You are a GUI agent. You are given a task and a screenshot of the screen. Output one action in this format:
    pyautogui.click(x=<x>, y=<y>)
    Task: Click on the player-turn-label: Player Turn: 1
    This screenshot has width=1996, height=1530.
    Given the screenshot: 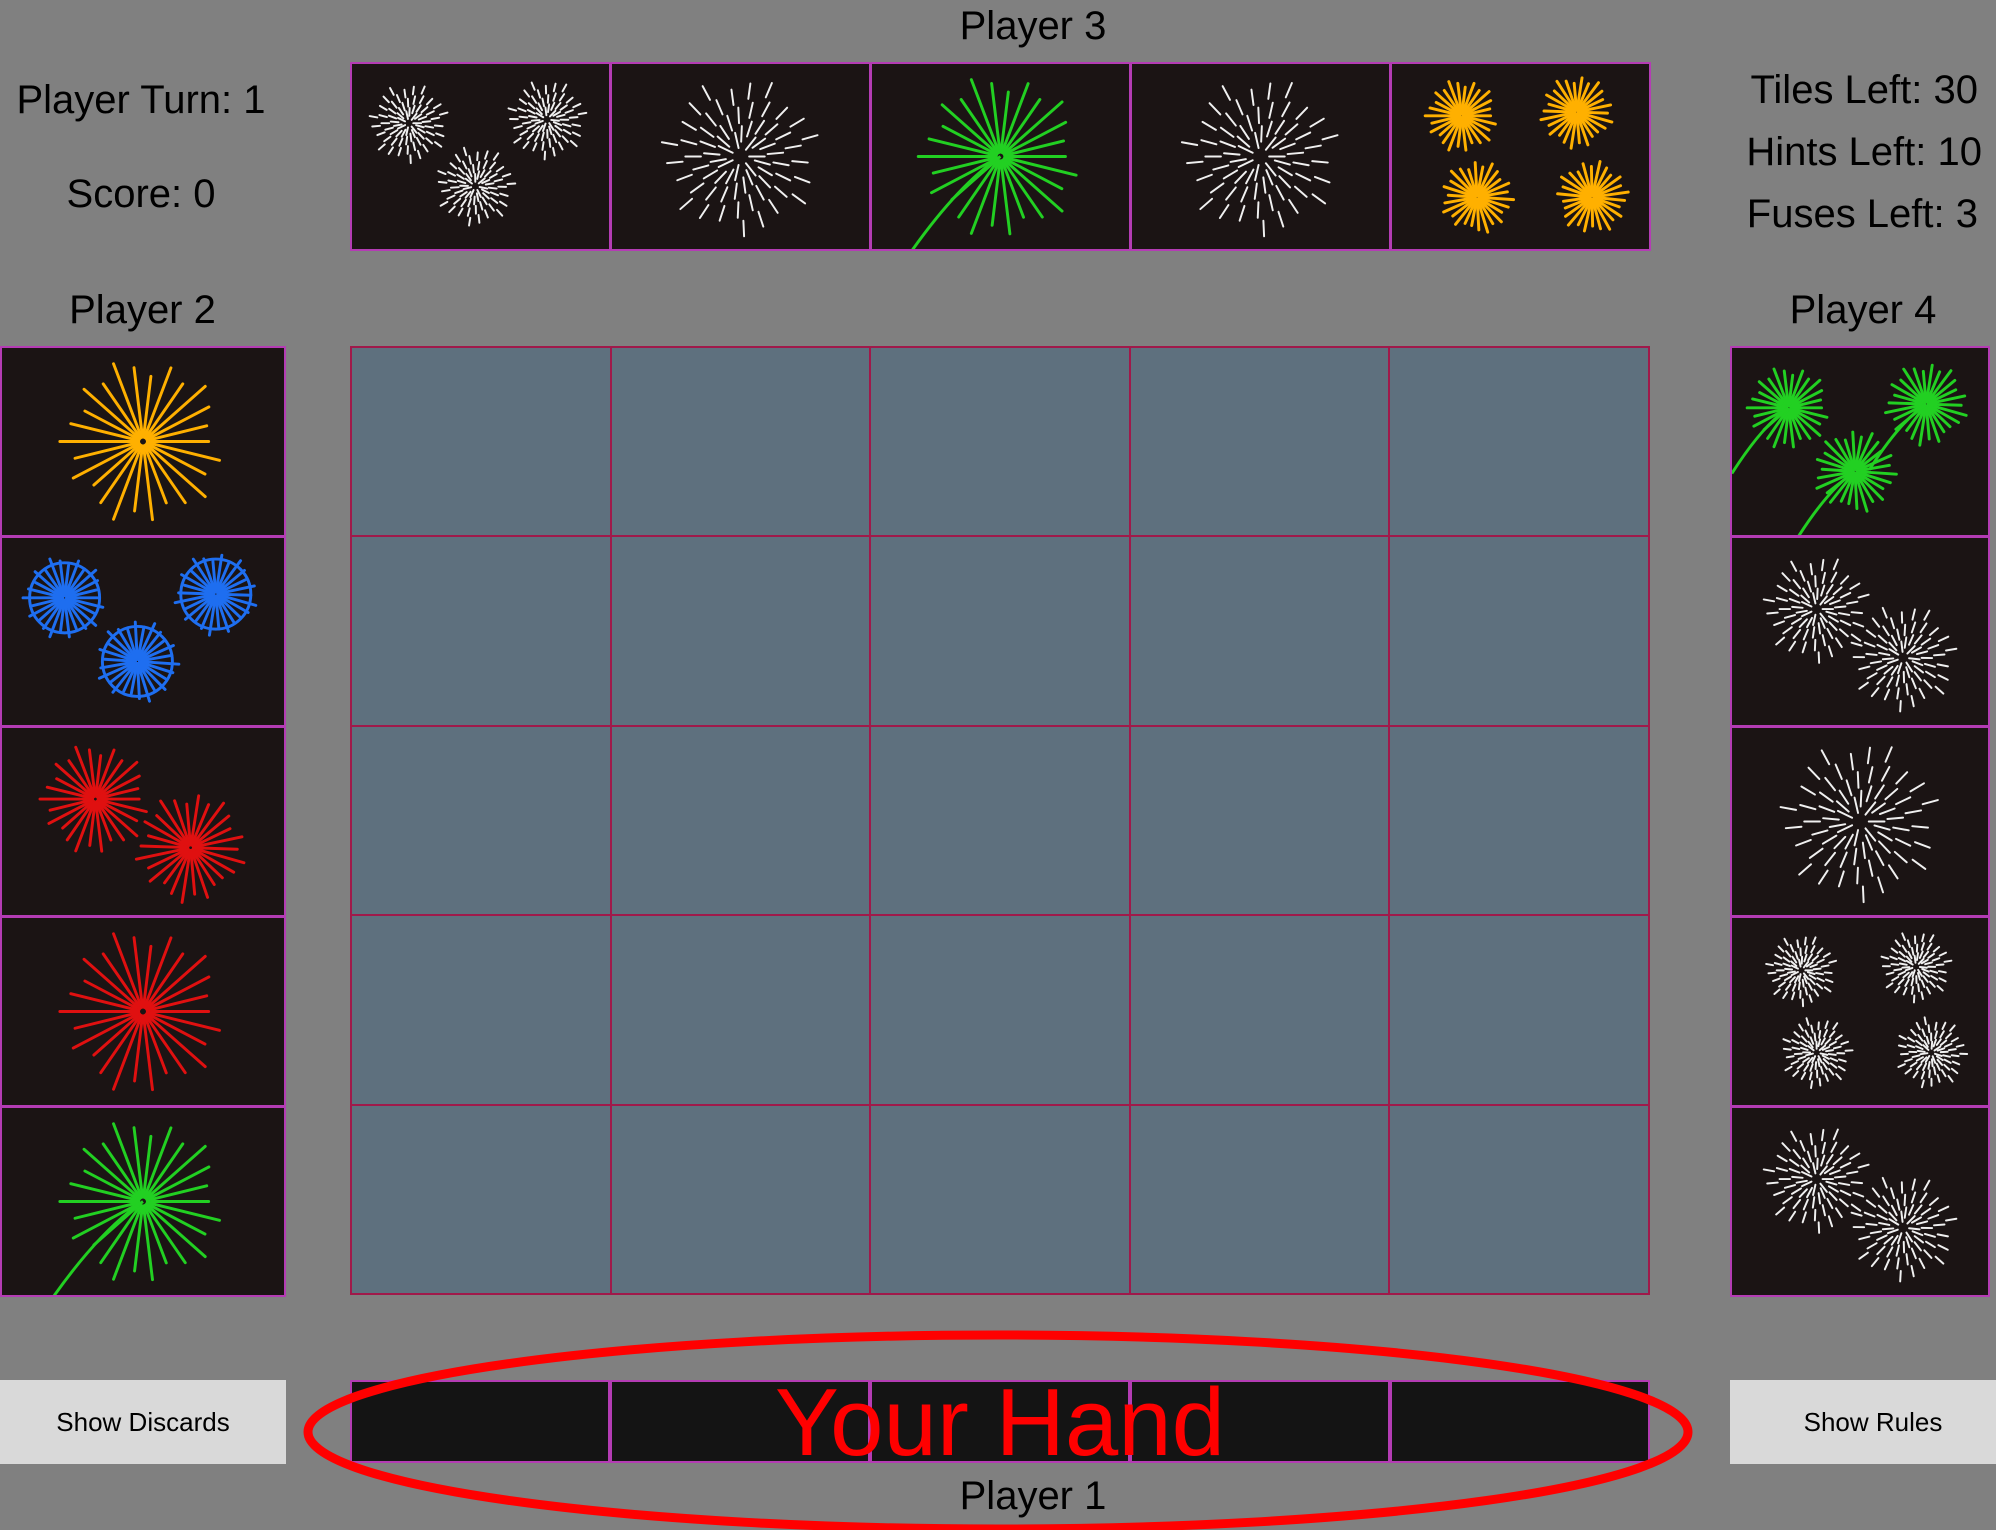 What is the action you would take?
    pyautogui.click(x=141, y=100)
    